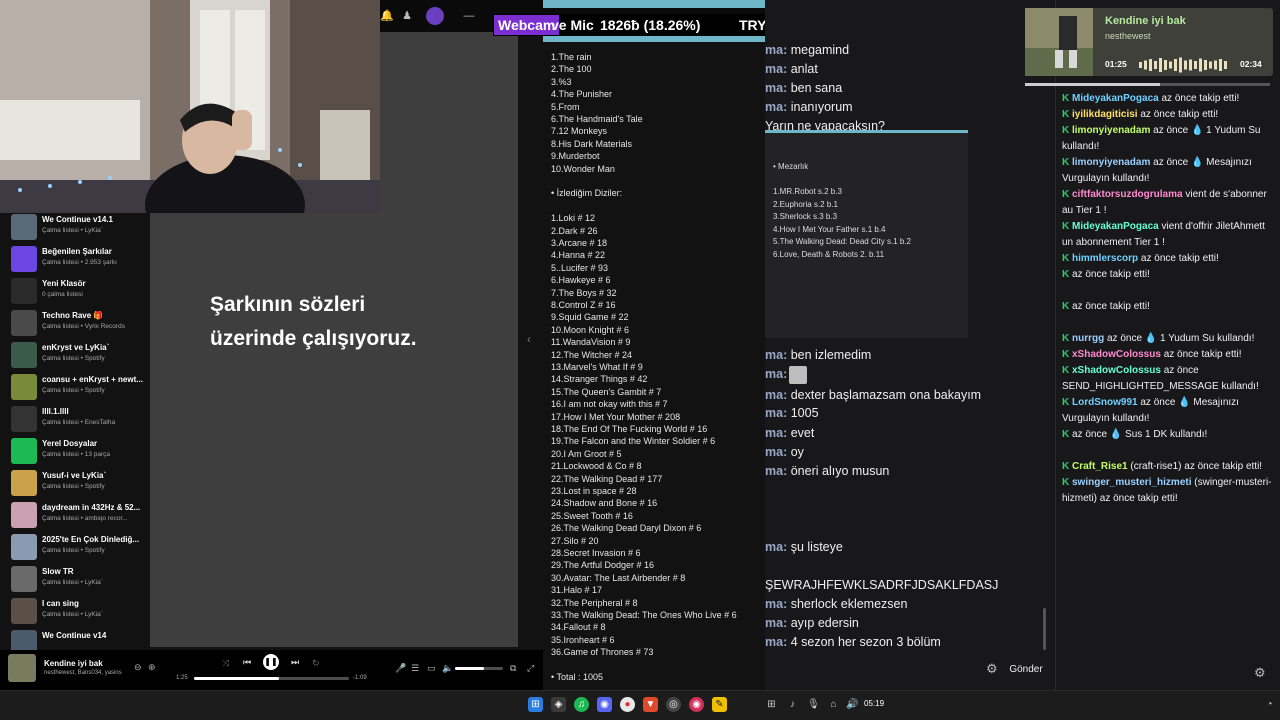 This screenshot has width=1280, height=720. I want to click on minus-circle-icon: ⊖, so click(138, 667).